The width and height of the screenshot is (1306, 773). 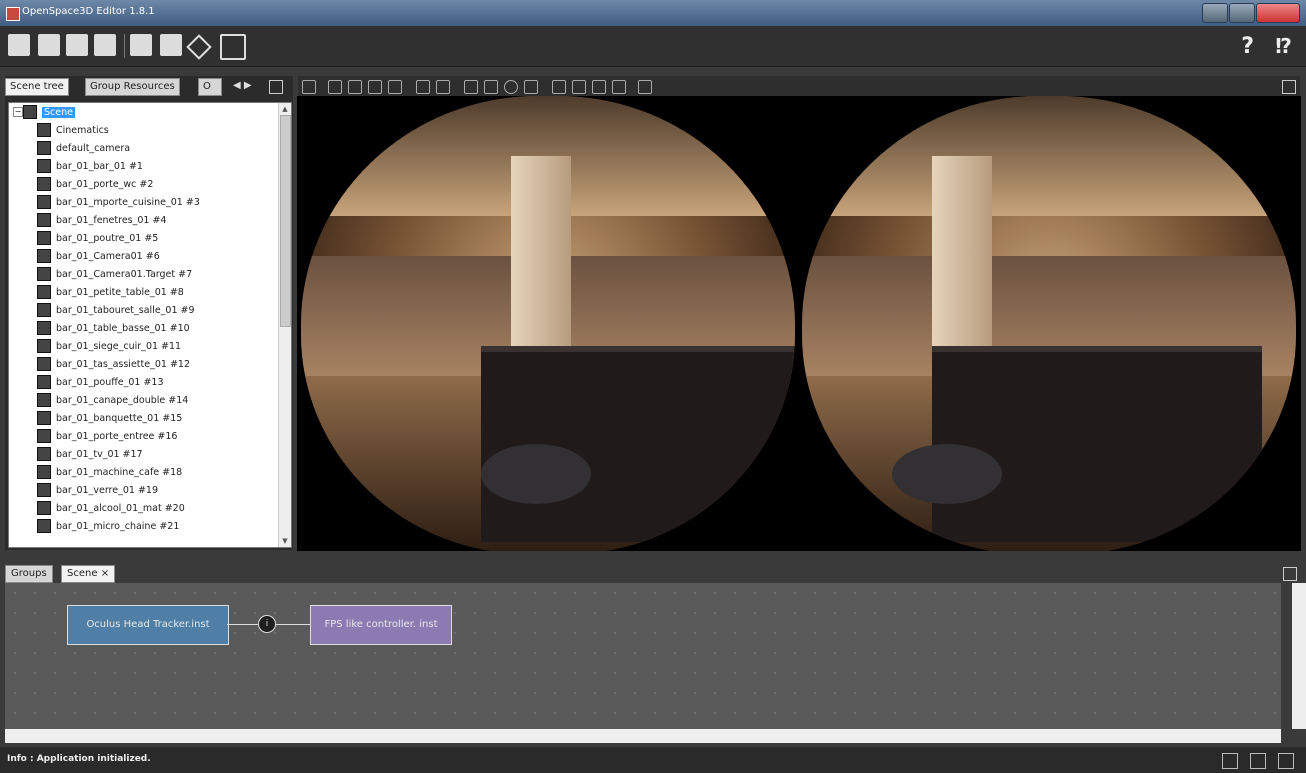 I want to click on view-front-icon, so click(x=559, y=87).